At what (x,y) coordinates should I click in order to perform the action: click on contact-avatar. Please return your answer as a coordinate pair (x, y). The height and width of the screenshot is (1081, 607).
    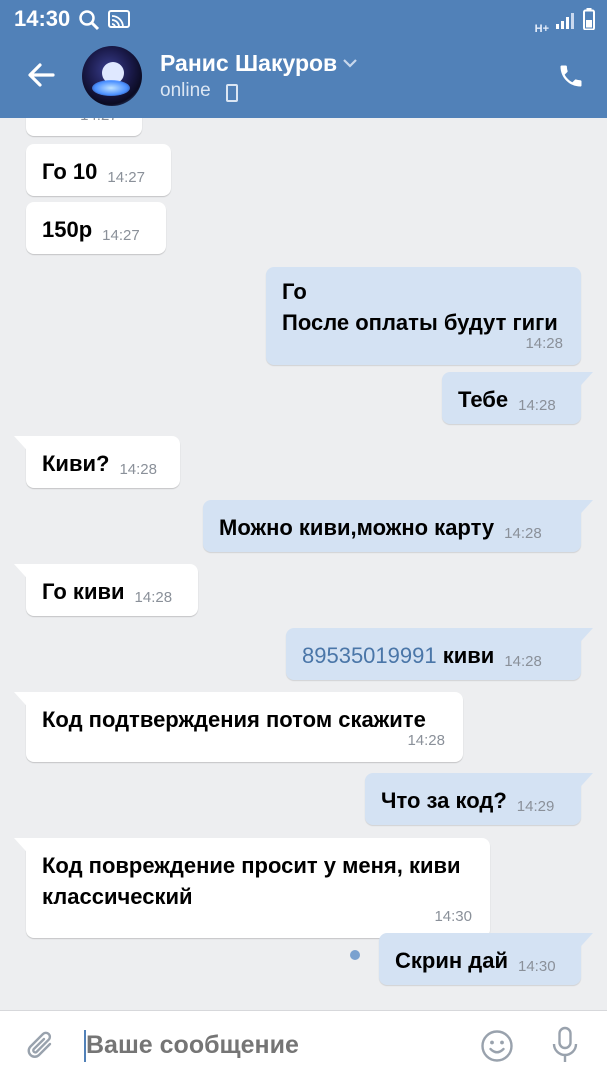
    Looking at the image, I should click on (112, 76).